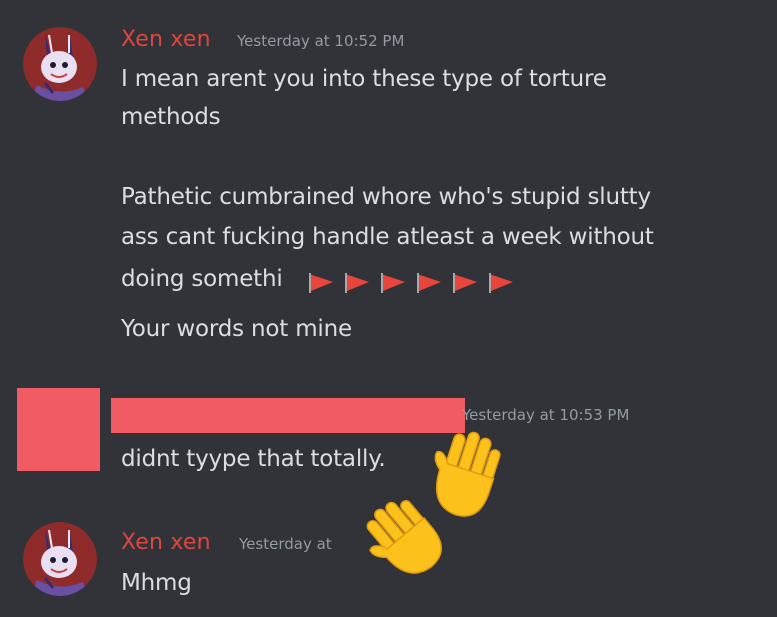  Describe the element at coordinates (58, 429) in the screenshot. I see `redacted-avatar` at that location.